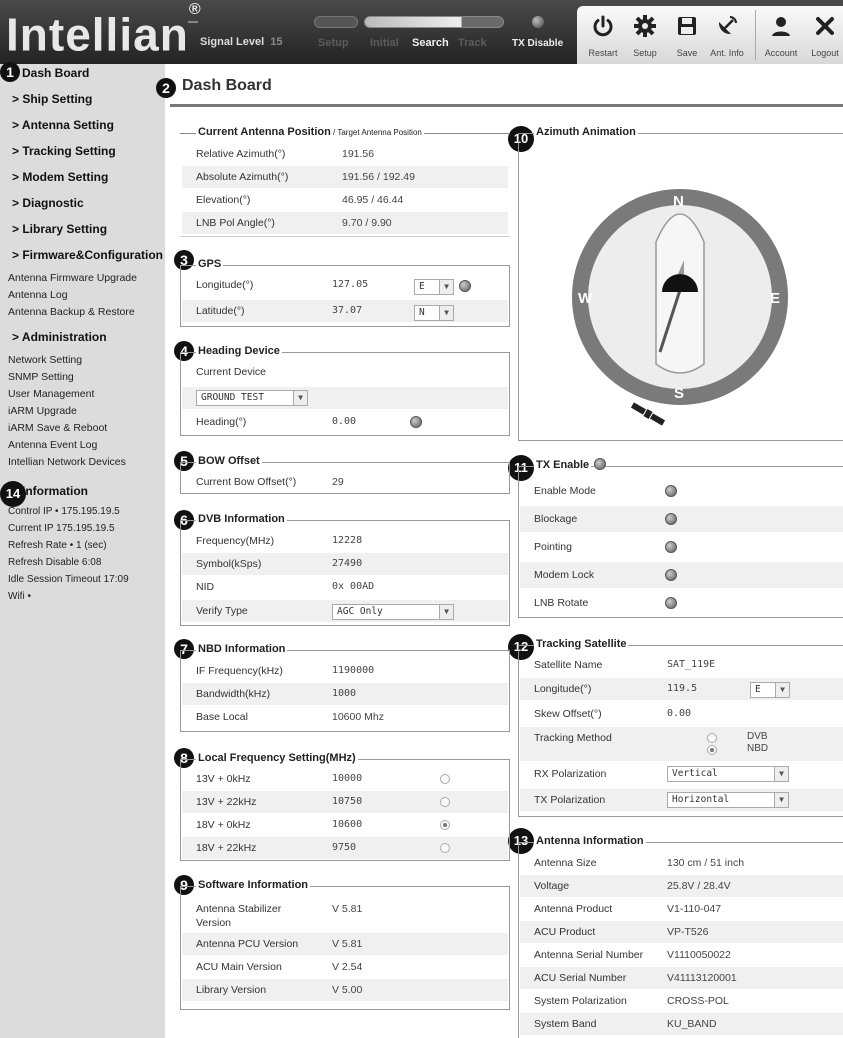 This screenshot has height=1038, width=843. Describe the element at coordinates (279, 541) in the screenshot. I see `dvb-row: Frequency(MHz) 12228` at that location.